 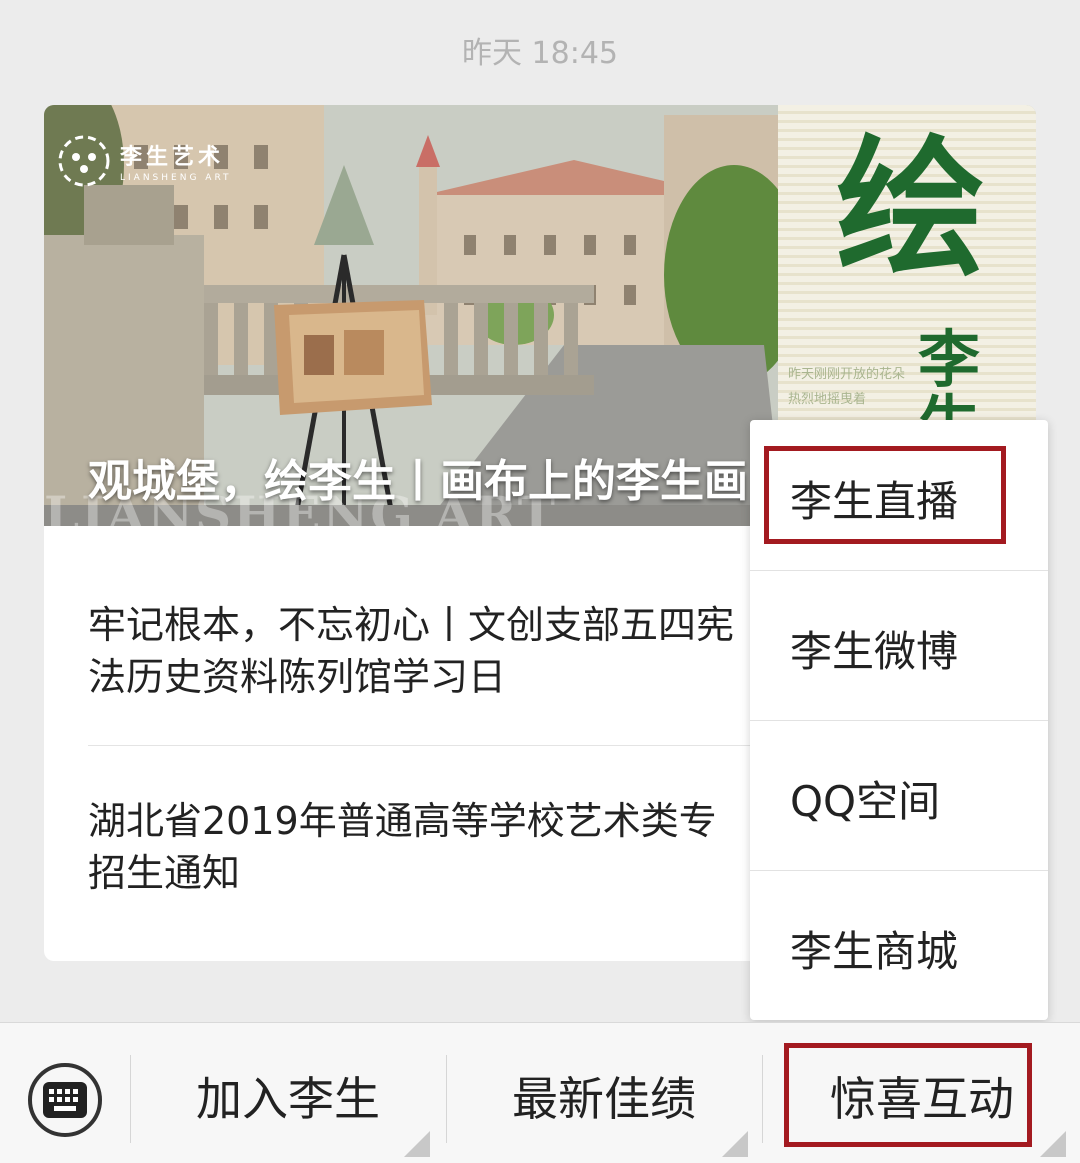 I want to click on logo-name-cn: 李生艺术, so click(x=172, y=157).